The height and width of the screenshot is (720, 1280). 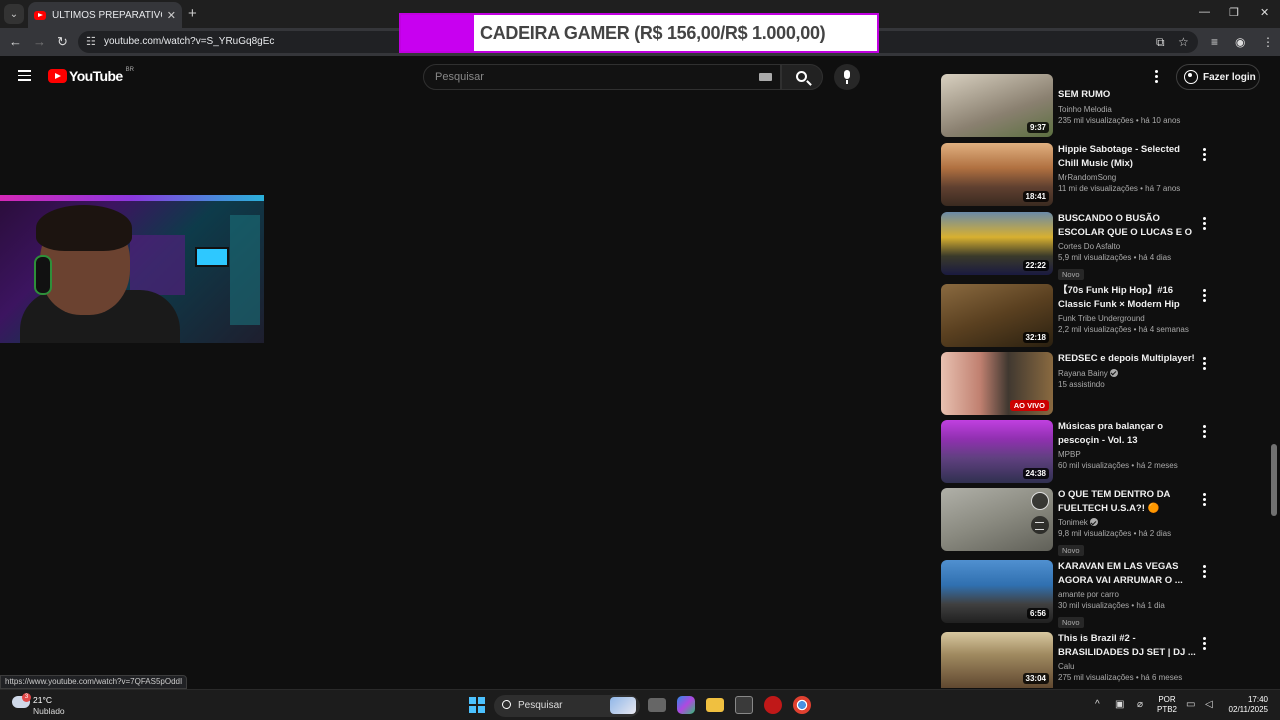 What do you see at coordinates (802, 705) in the screenshot?
I see `chrome-icon` at bounding box center [802, 705].